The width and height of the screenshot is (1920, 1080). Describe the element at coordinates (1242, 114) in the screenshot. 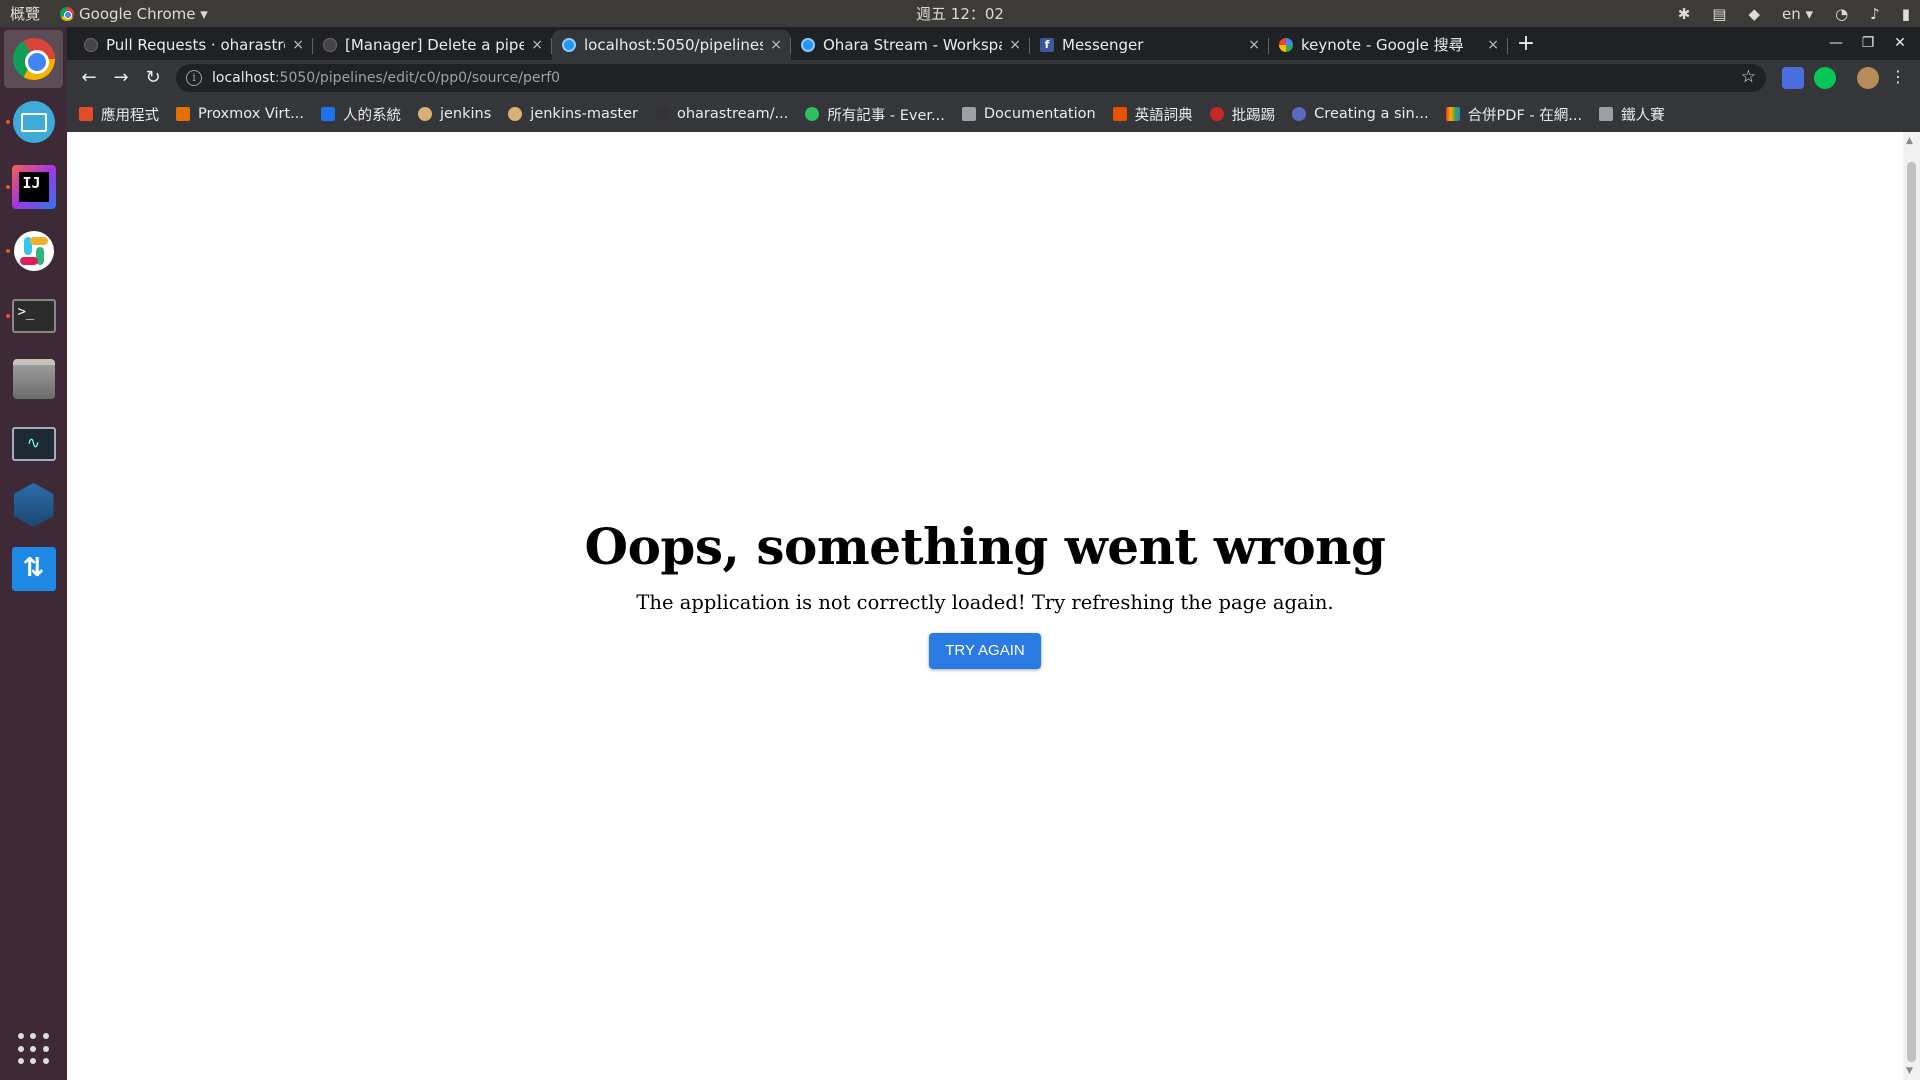

I see `bookmark-item: 批踢踢` at that location.